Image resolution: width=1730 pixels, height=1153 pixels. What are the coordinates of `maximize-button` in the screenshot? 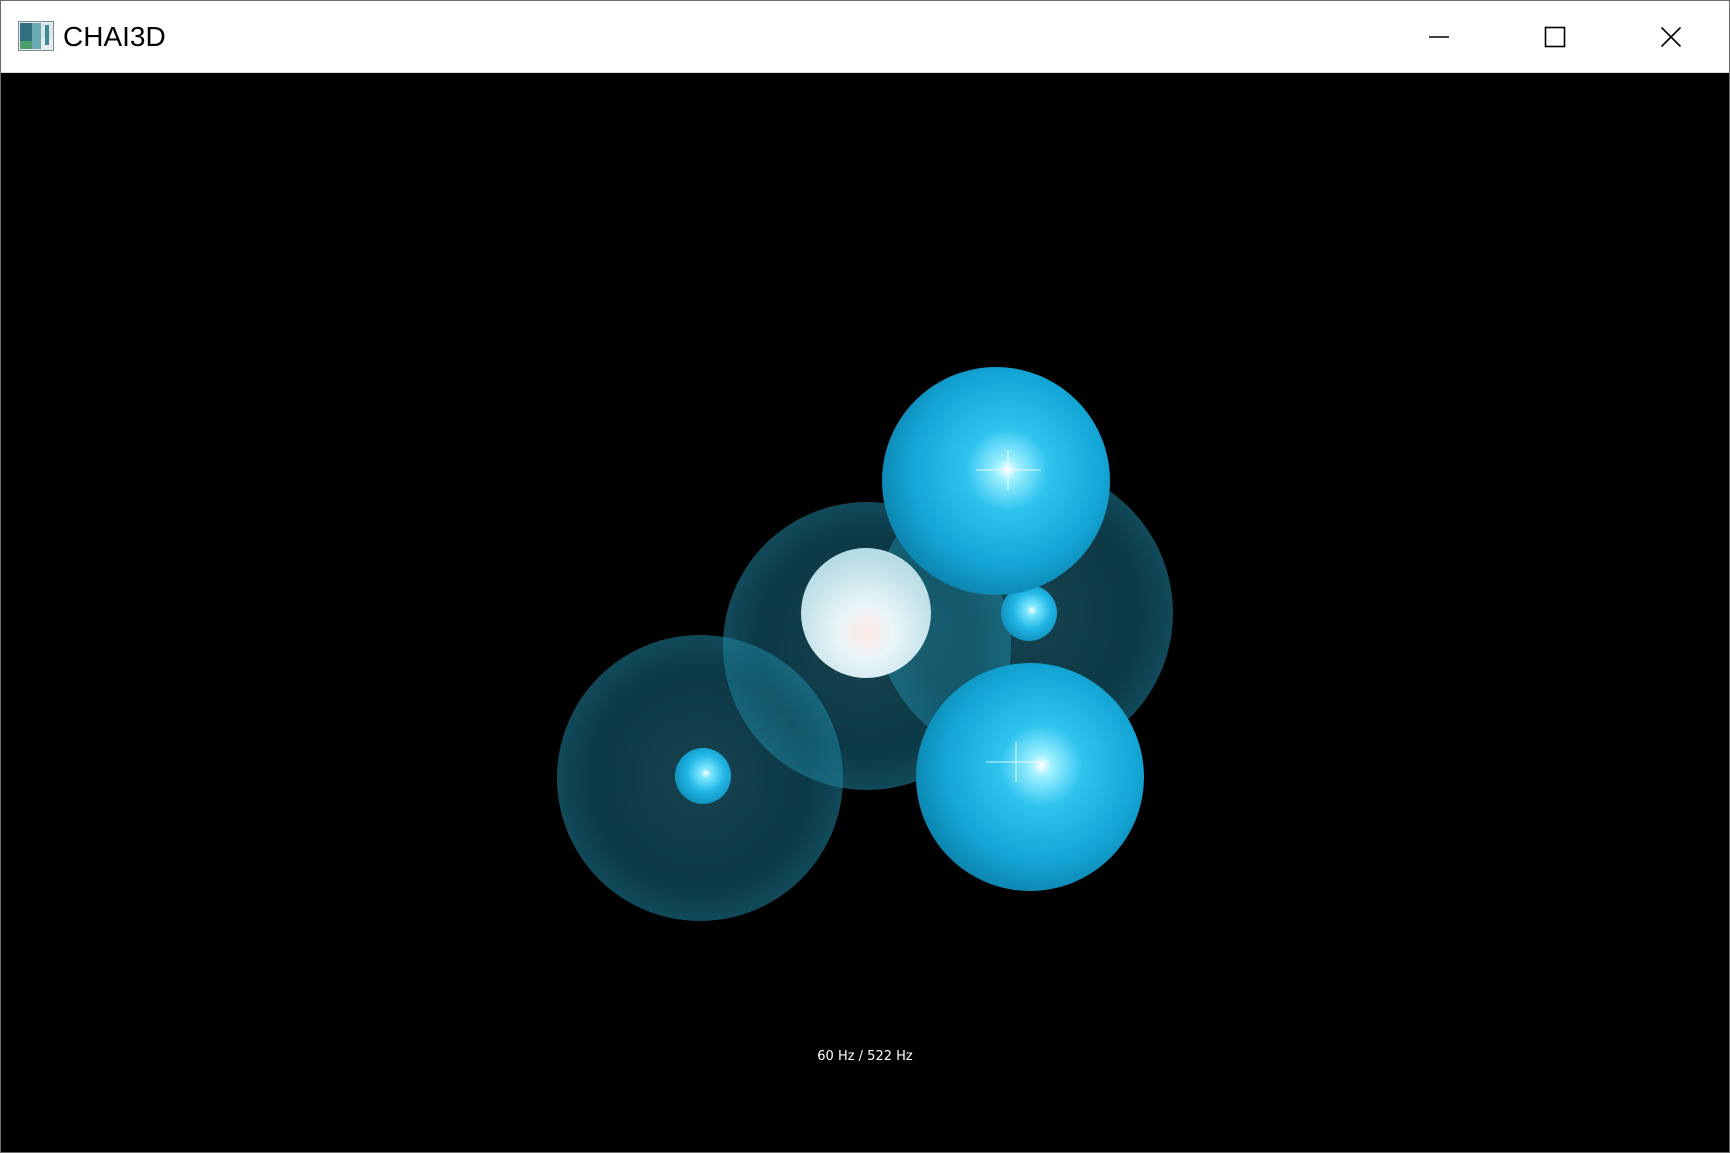 It's located at (1555, 36).